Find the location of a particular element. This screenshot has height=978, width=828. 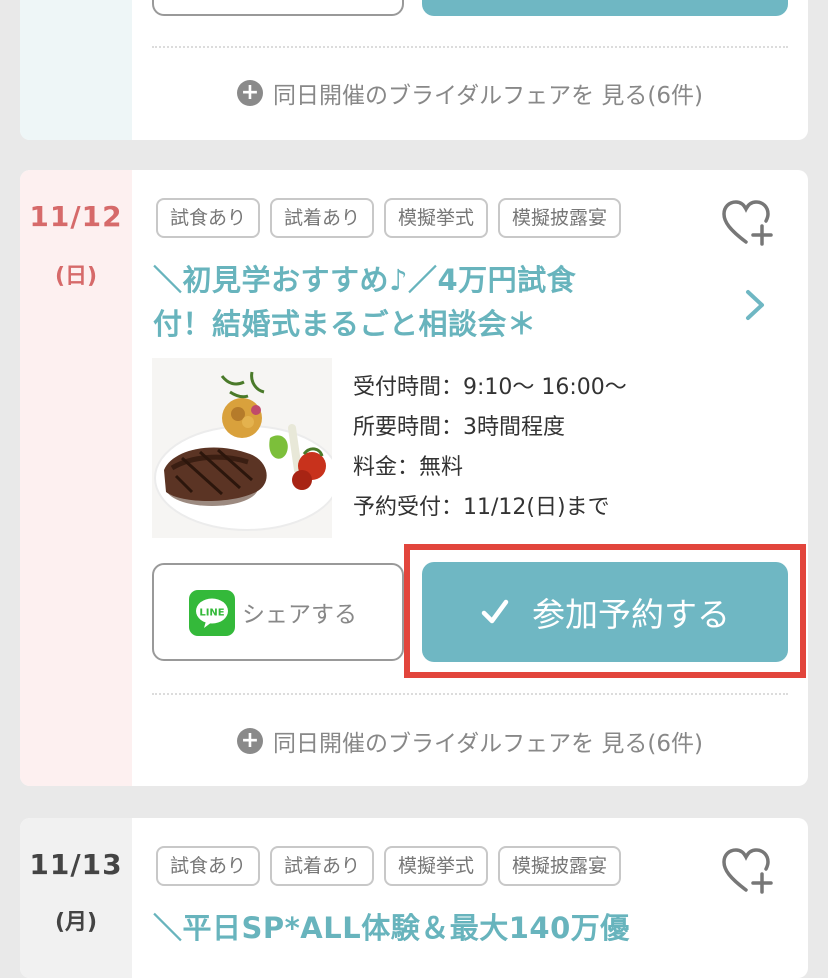

share-button is located at coordinates (278, 8).